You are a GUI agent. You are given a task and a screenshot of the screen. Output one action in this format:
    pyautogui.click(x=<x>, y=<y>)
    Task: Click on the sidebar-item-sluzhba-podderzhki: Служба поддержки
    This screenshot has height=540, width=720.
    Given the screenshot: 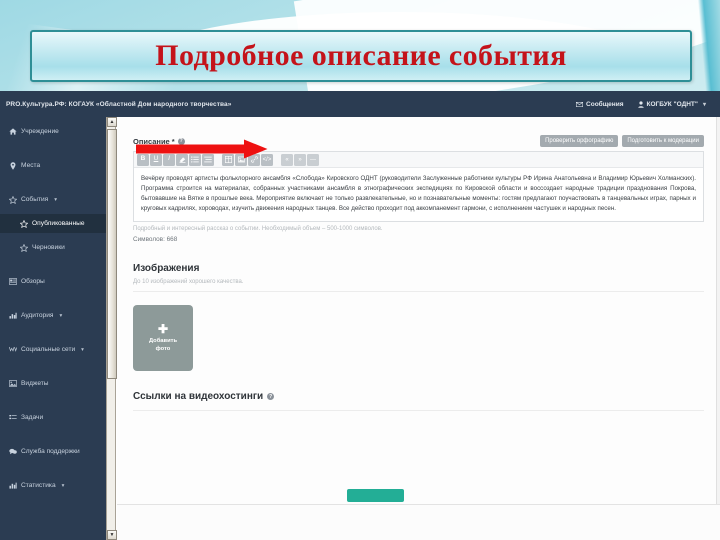 What is the action you would take?
    pyautogui.click(x=53, y=451)
    